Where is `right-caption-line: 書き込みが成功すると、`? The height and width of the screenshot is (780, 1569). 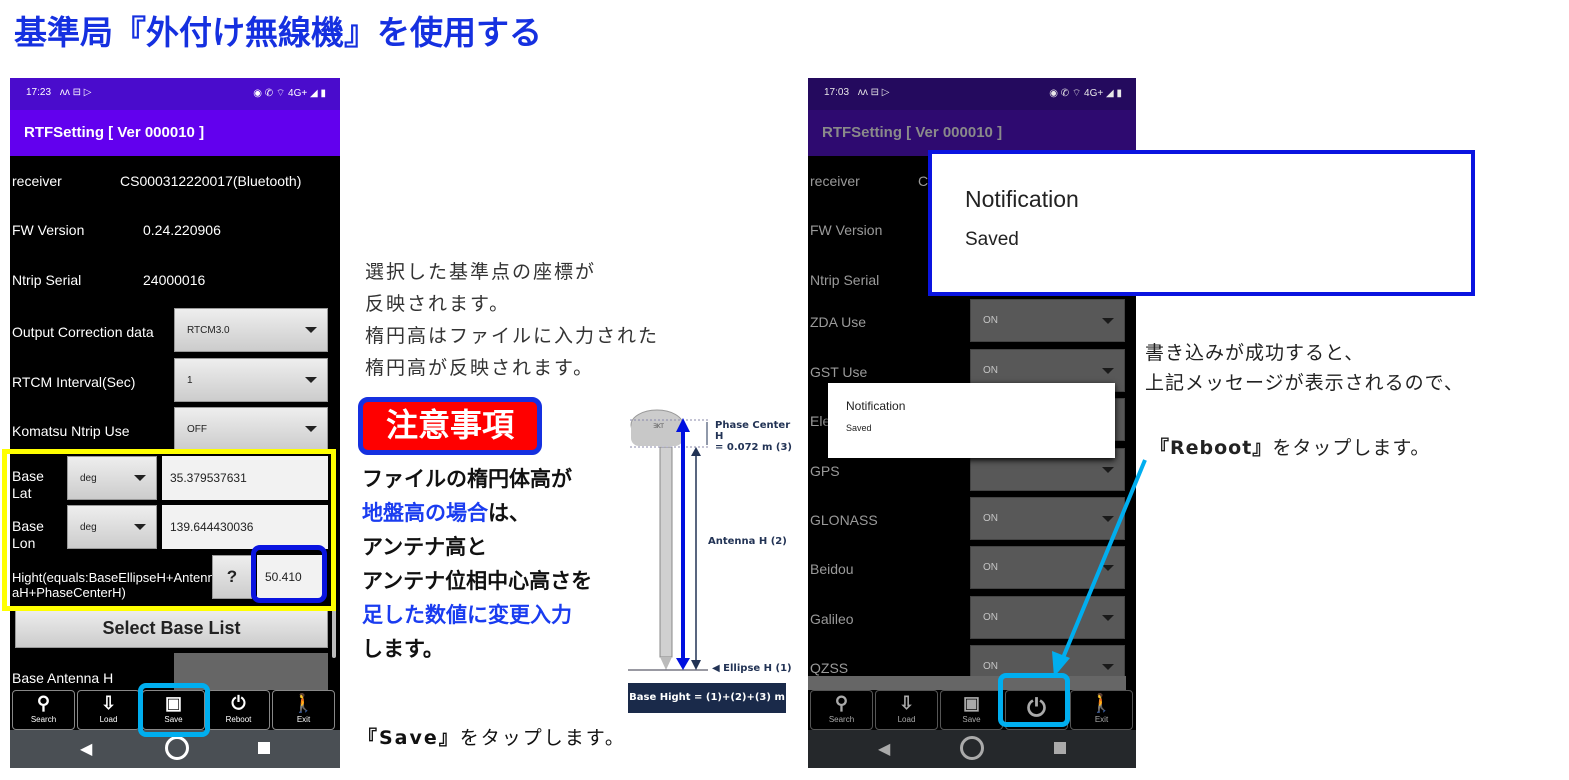
right-caption-line: 書き込みが成功すると、 is located at coordinates (1255, 353).